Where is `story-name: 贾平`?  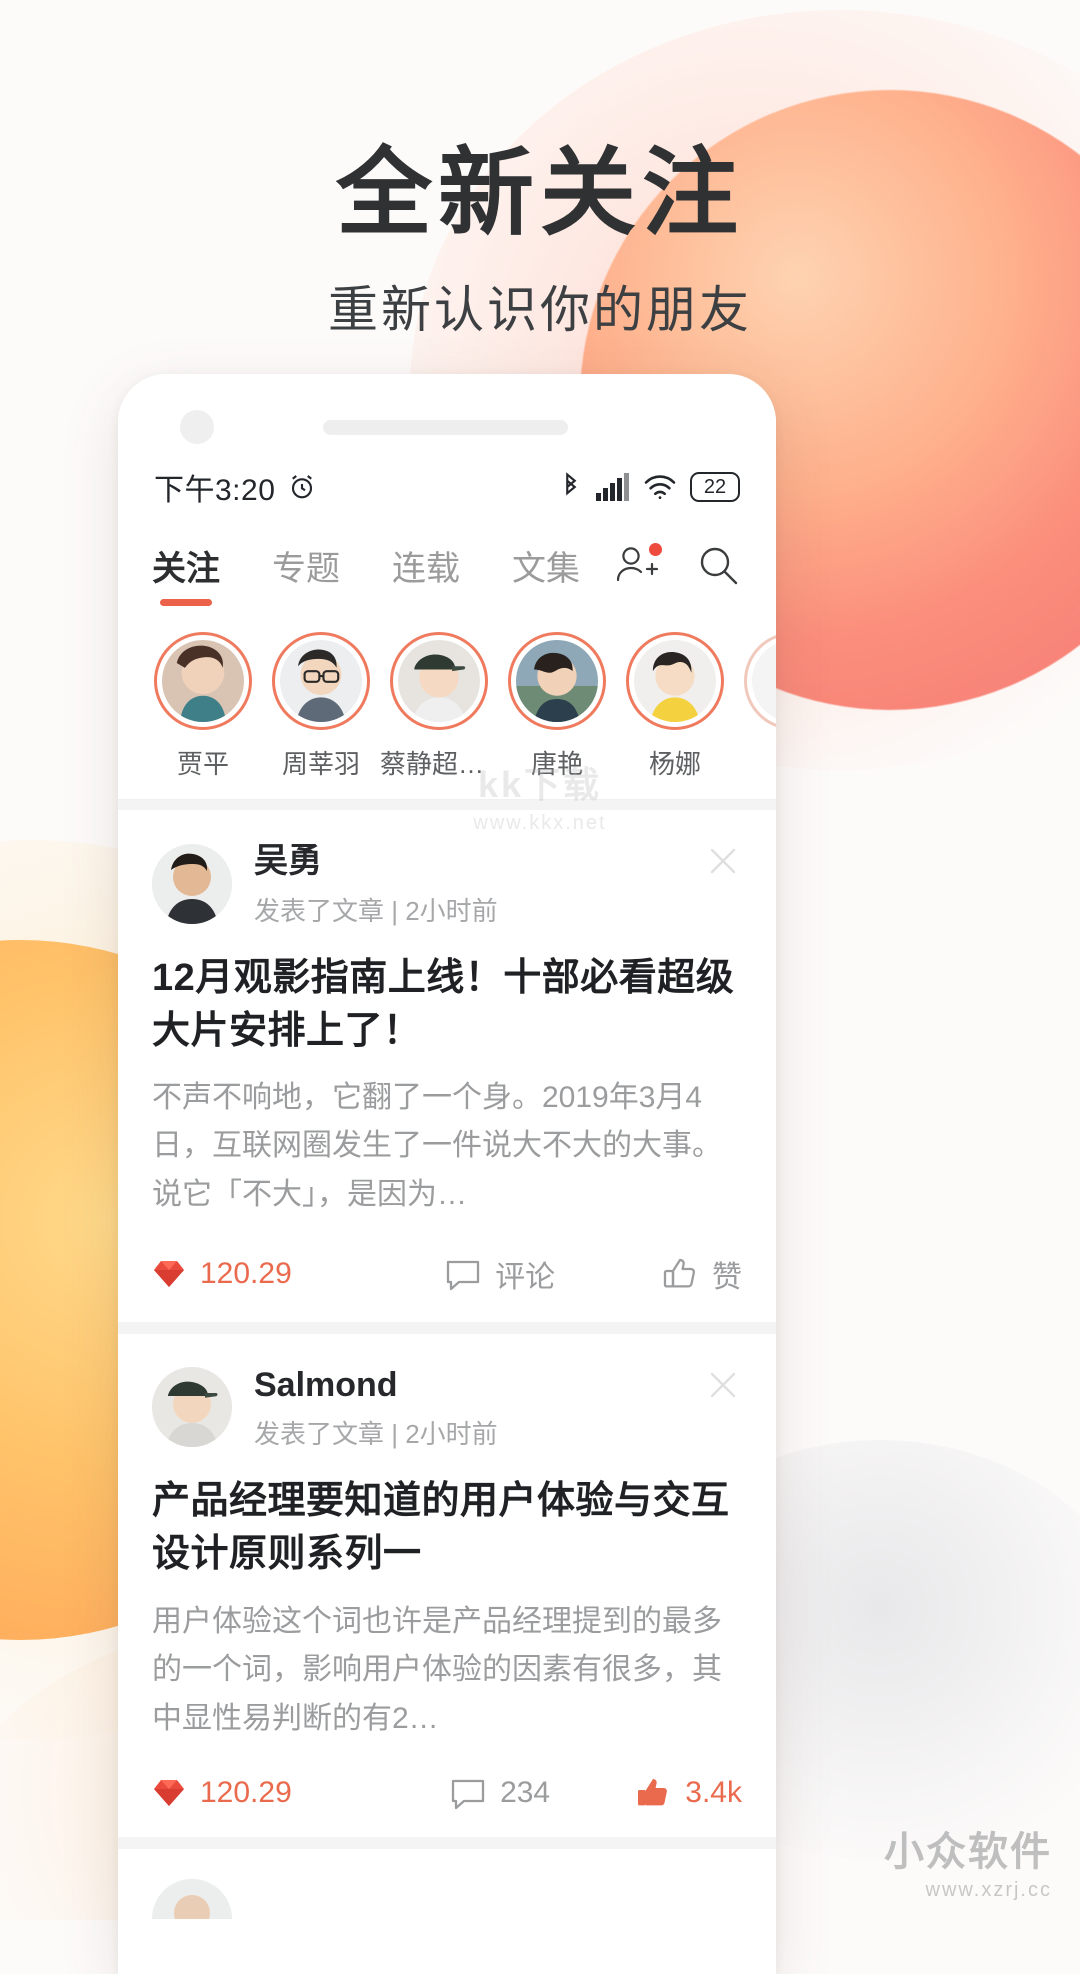
story-name: 贾平 is located at coordinates (202, 764).